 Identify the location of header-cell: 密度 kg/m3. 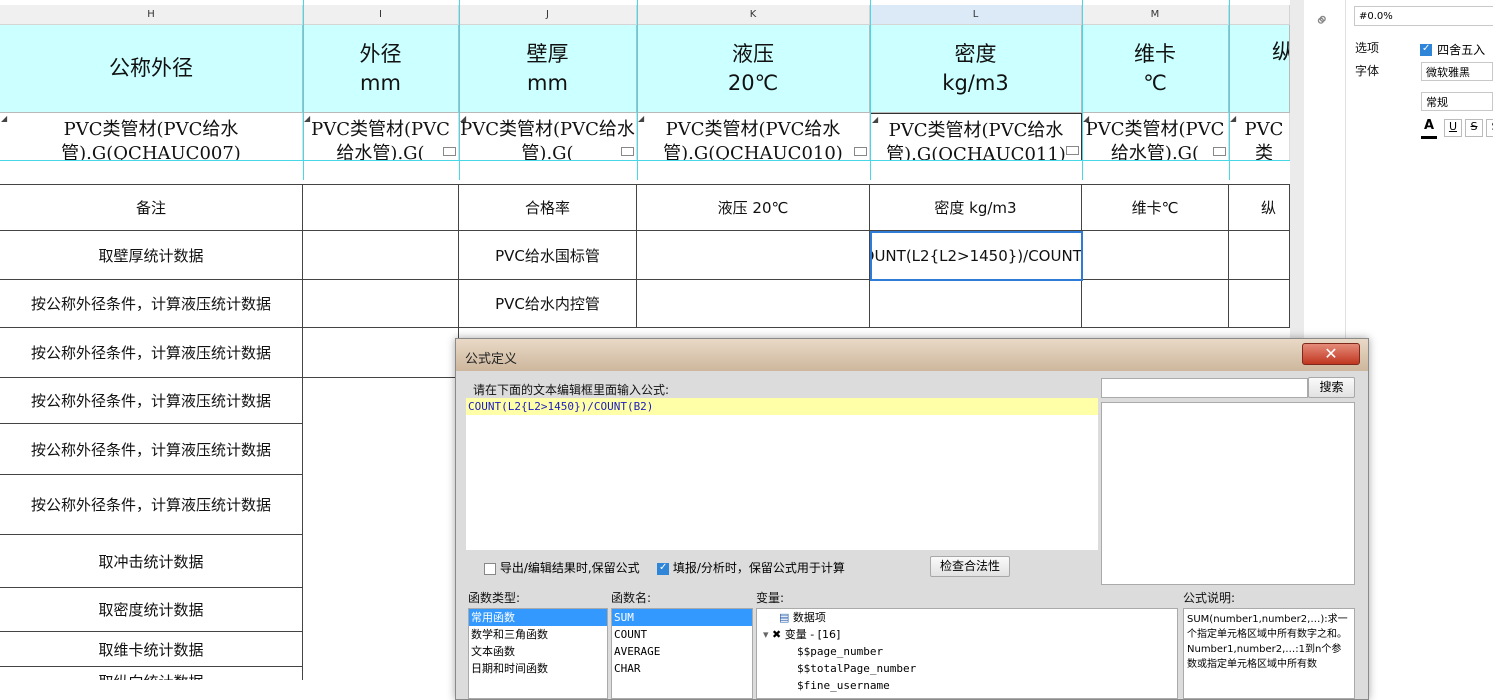
(976, 69).